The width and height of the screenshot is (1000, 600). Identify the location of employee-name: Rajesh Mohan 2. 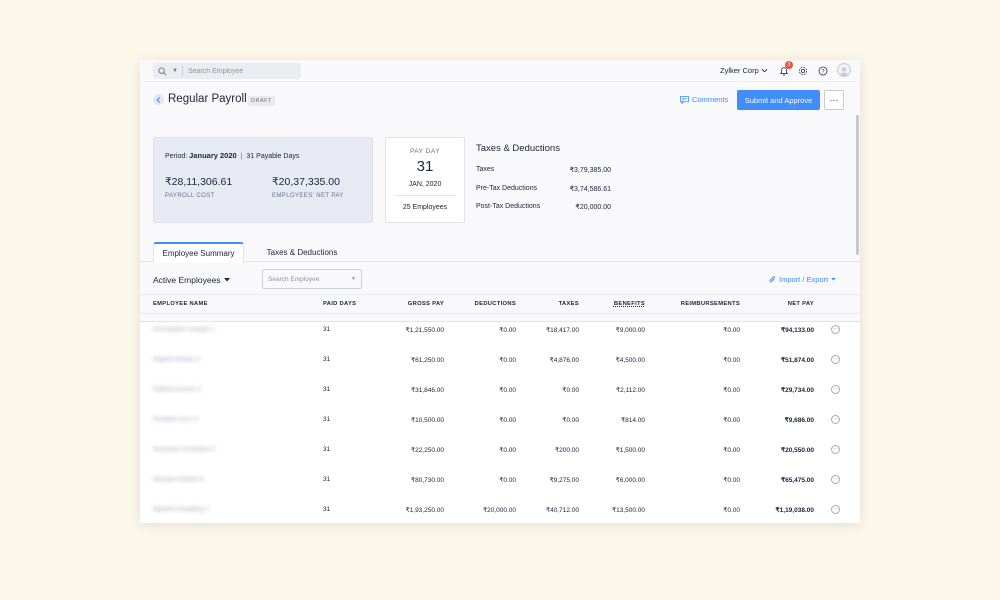
(176, 359).